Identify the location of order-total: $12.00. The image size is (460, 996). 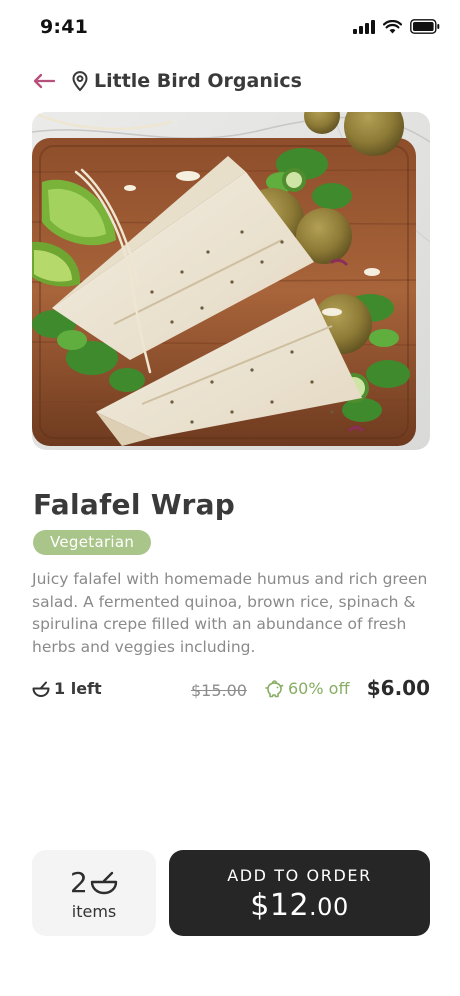
(299, 905).